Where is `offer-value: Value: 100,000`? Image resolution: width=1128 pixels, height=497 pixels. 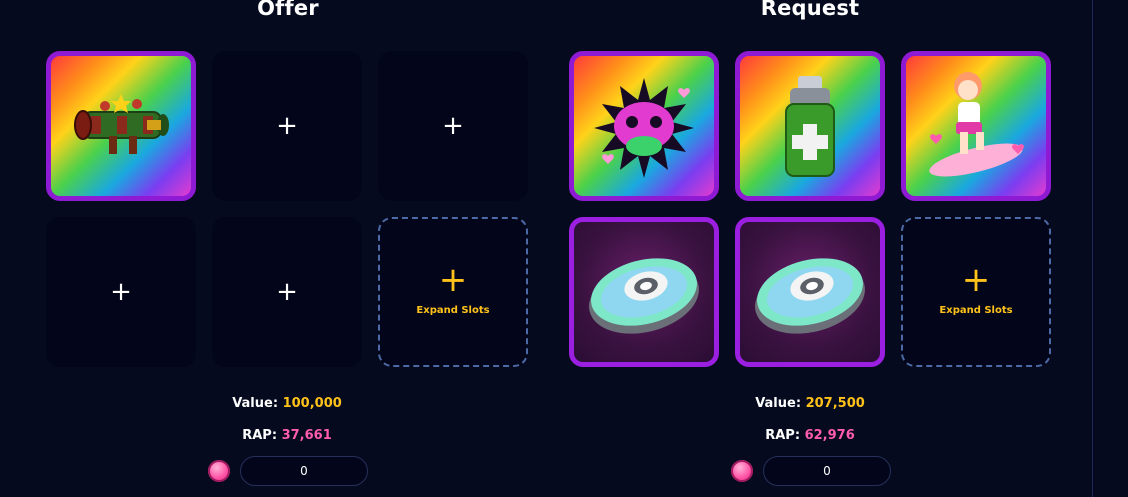 offer-value: Value: 100,000 is located at coordinates (287, 403).